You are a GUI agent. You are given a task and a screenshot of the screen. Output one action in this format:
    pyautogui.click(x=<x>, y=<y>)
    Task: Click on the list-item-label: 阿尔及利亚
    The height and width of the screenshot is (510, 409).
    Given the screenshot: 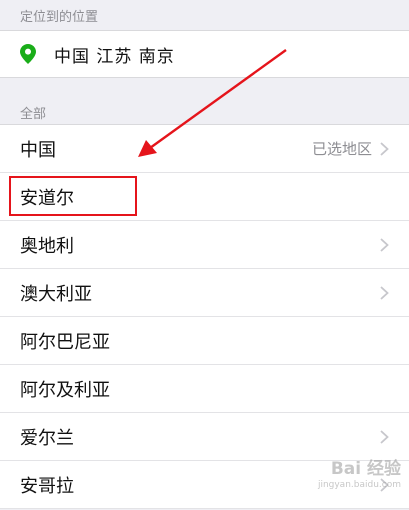 What is the action you would take?
    pyautogui.click(x=65, y=390)
    